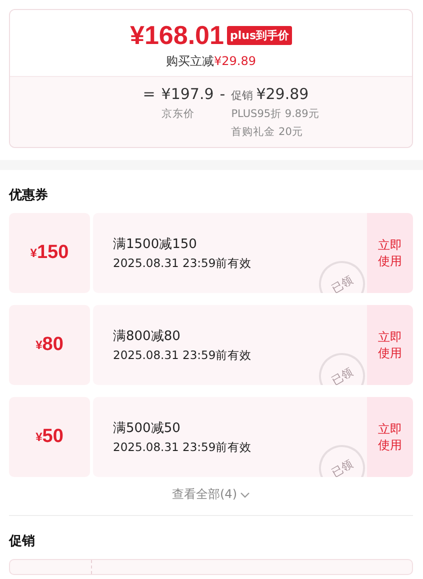 The image size is (423, 579). Describe the element at coordinates (204, 494) in the screenshot. I see `view-all-link: 查看全部(4)` at that location.